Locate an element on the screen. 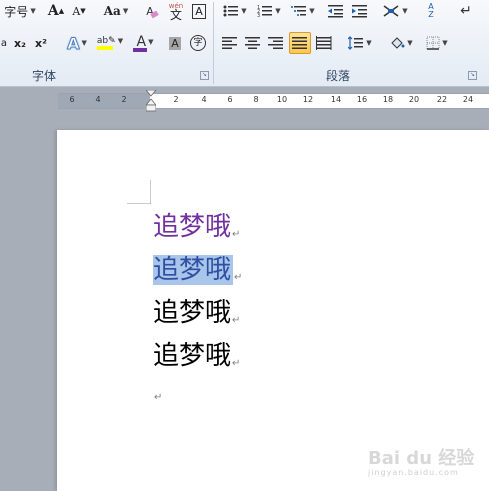 This screenshot has height=491, width=489. superscript-button: x² is located at coordinates (41, 43).